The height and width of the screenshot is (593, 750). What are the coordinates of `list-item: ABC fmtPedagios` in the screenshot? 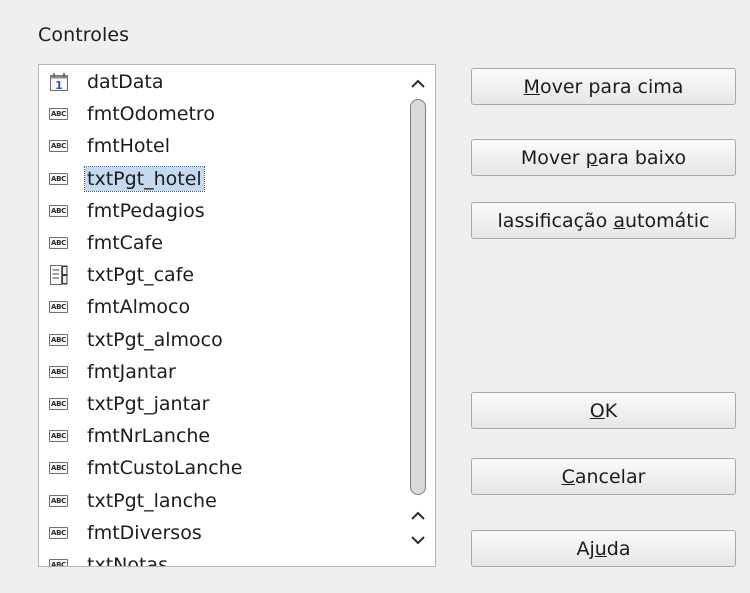 It's located at (221, 211).